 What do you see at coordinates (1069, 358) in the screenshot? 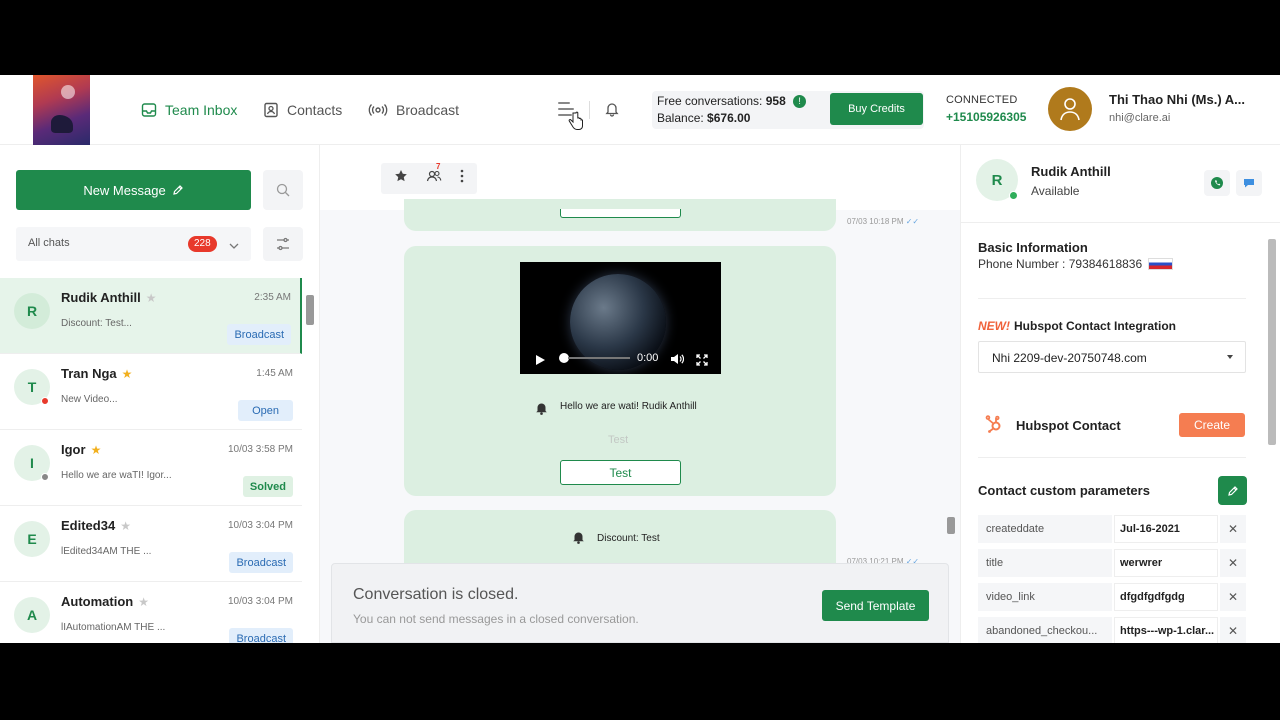
I see `hubspot-account-value: Nhi 2209-dev-20750748.com` at bounding box center [1069, 358].